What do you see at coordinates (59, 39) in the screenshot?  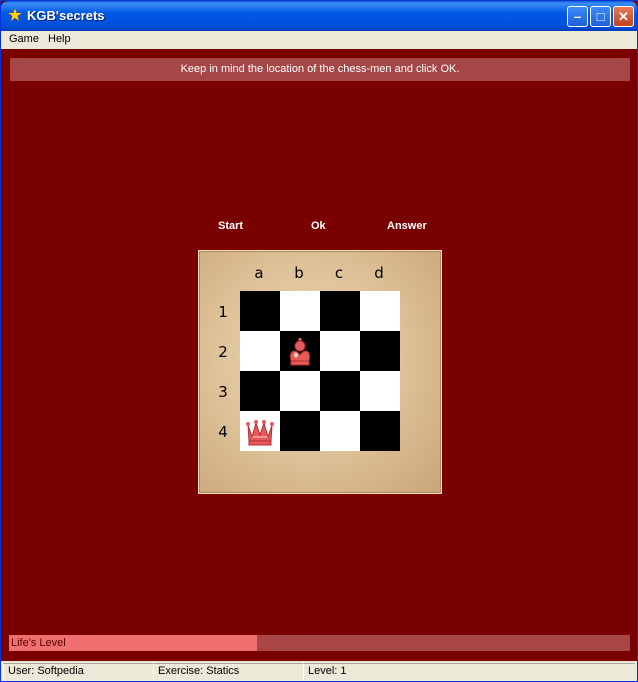 I see `menu-help: Help` at bounding box center [59, 39].